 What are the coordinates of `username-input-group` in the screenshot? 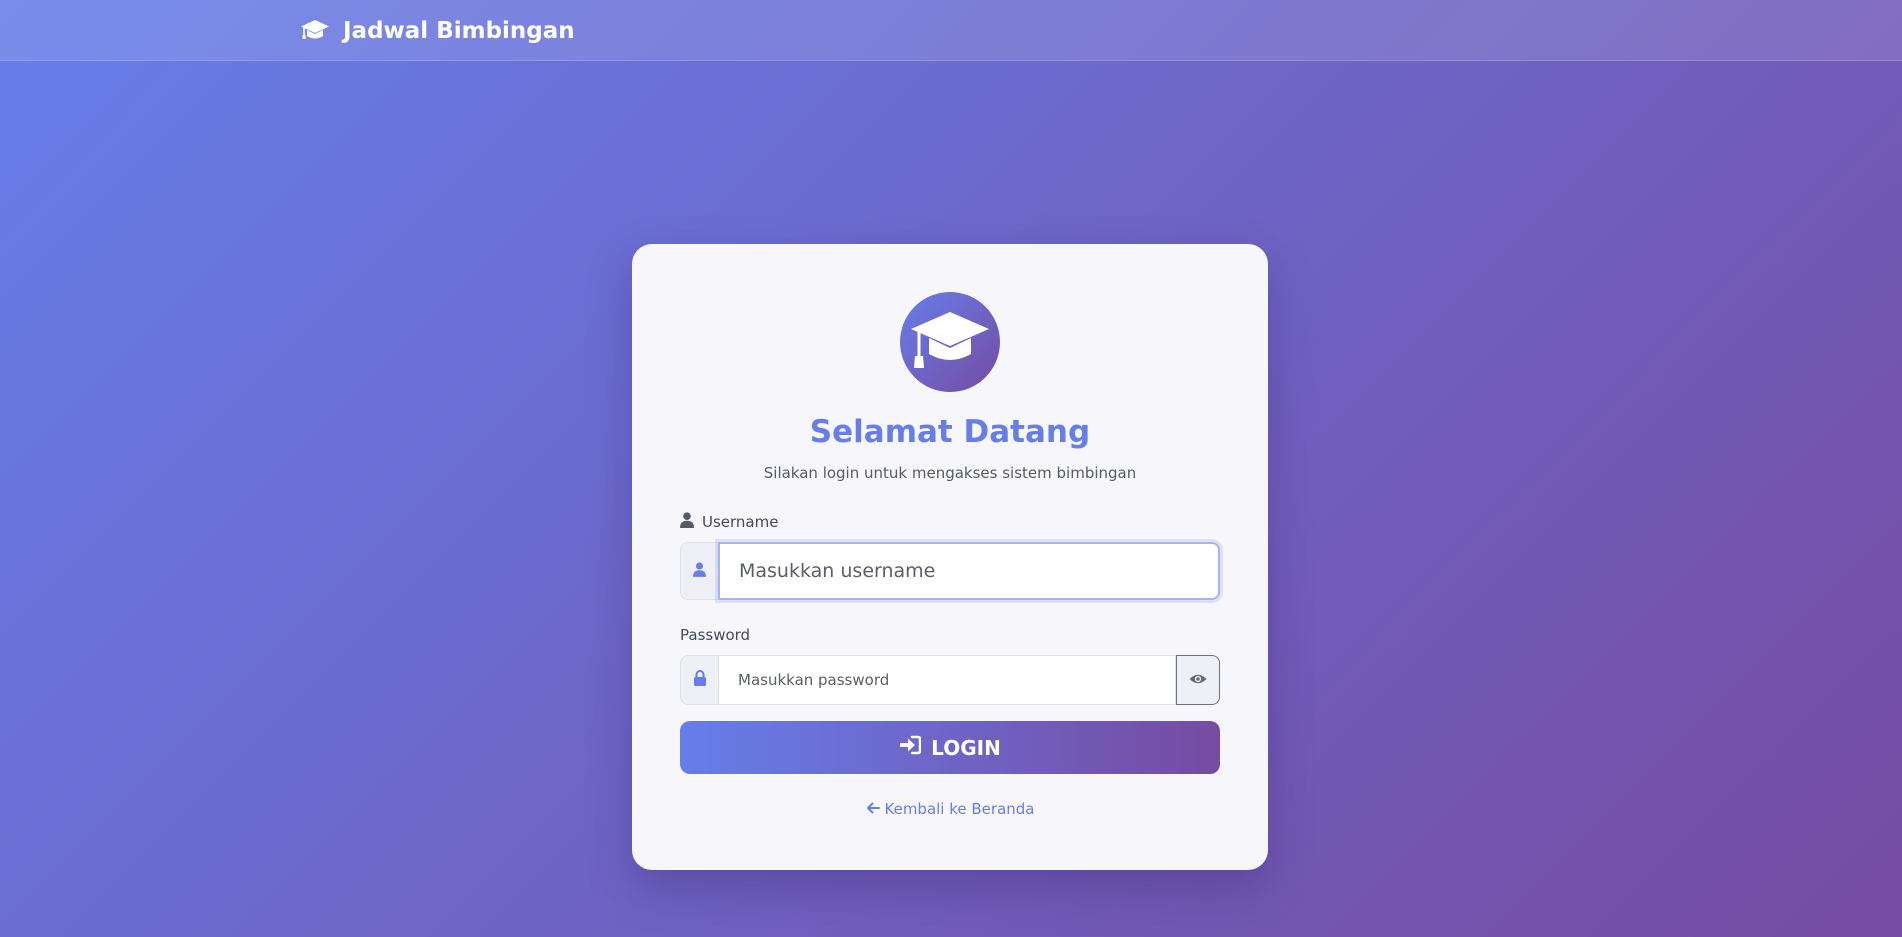 It's located at (950, 571).